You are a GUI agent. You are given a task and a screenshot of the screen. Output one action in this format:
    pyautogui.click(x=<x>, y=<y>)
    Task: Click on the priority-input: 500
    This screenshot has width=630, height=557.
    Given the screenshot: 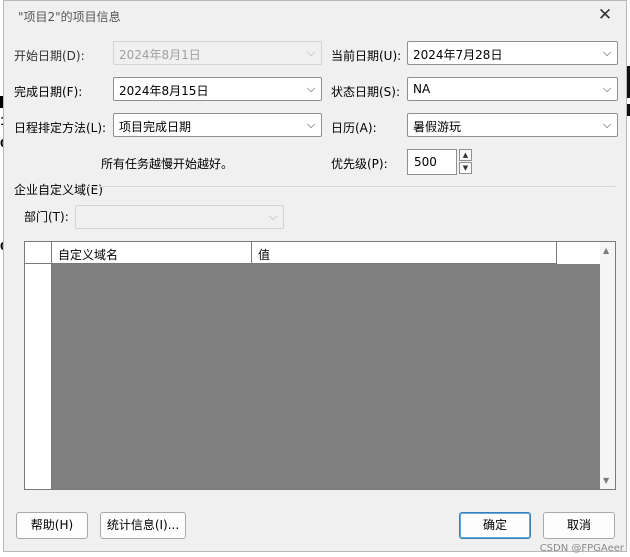 What is the action you would take?
    pyautogui.click(x=432, y=162)
    